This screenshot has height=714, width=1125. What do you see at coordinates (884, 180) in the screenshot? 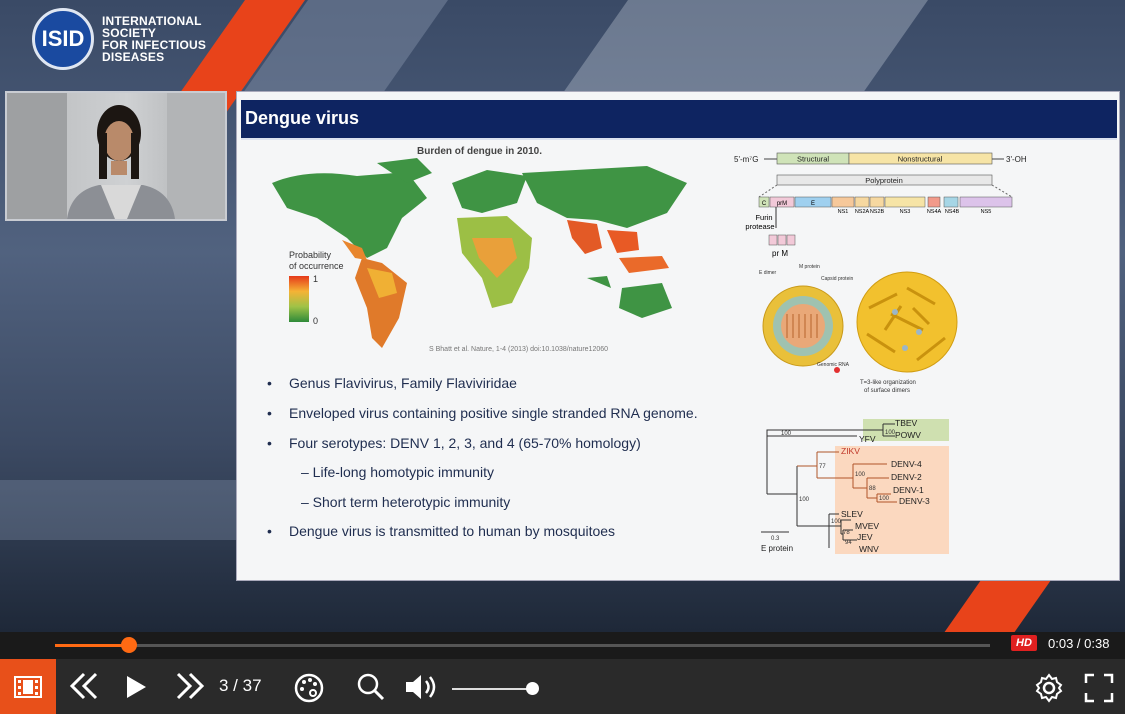
I see `polyprotein-label: Polyprotein` at bounding box center [884, 180].